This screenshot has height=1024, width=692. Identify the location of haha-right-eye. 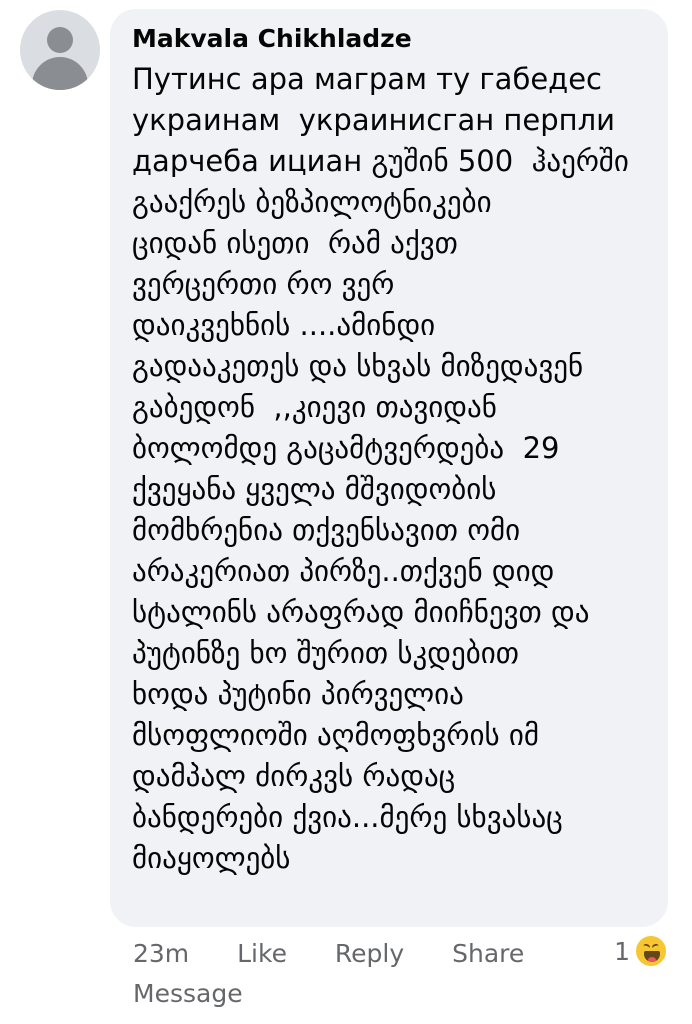
(655, 947).